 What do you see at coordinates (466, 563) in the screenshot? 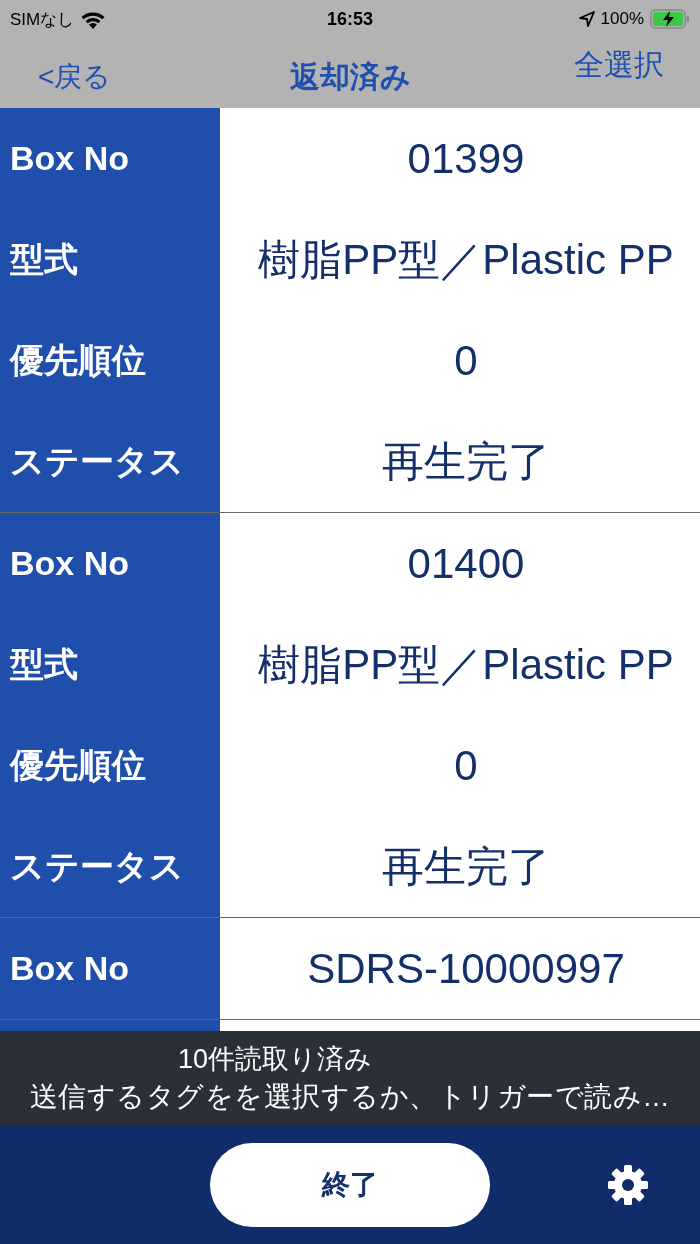
I see `field-value: 01400` at bounding box center [466, 563].